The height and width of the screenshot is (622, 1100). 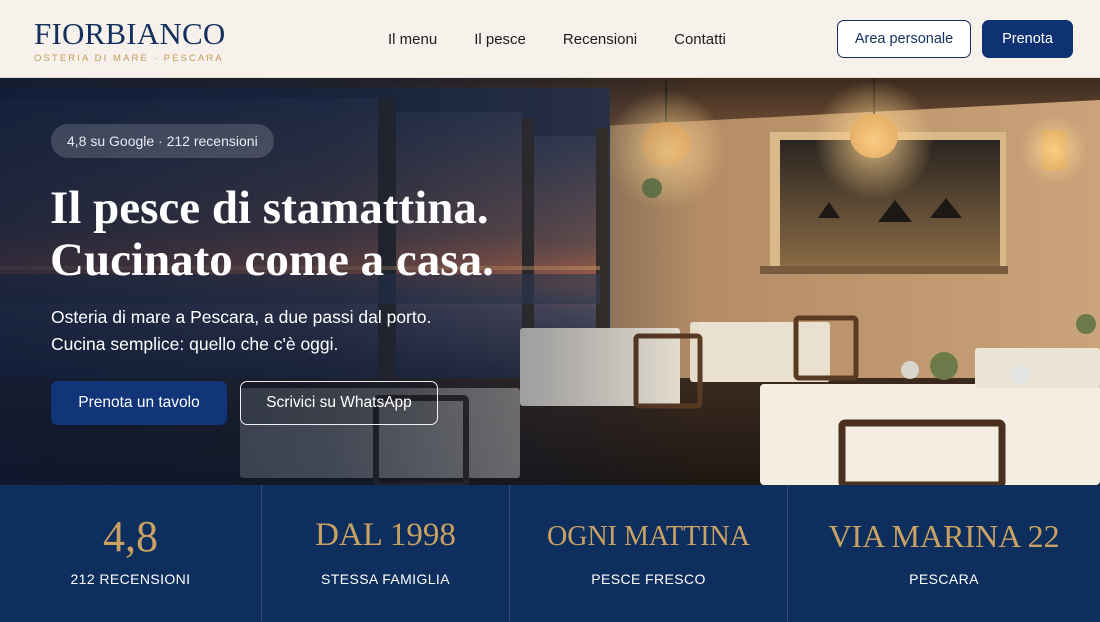 I want to click on brand-logo: FIORBIANCO OSTERIA DI MARE · PESCARA, so click(x=129, y=41).